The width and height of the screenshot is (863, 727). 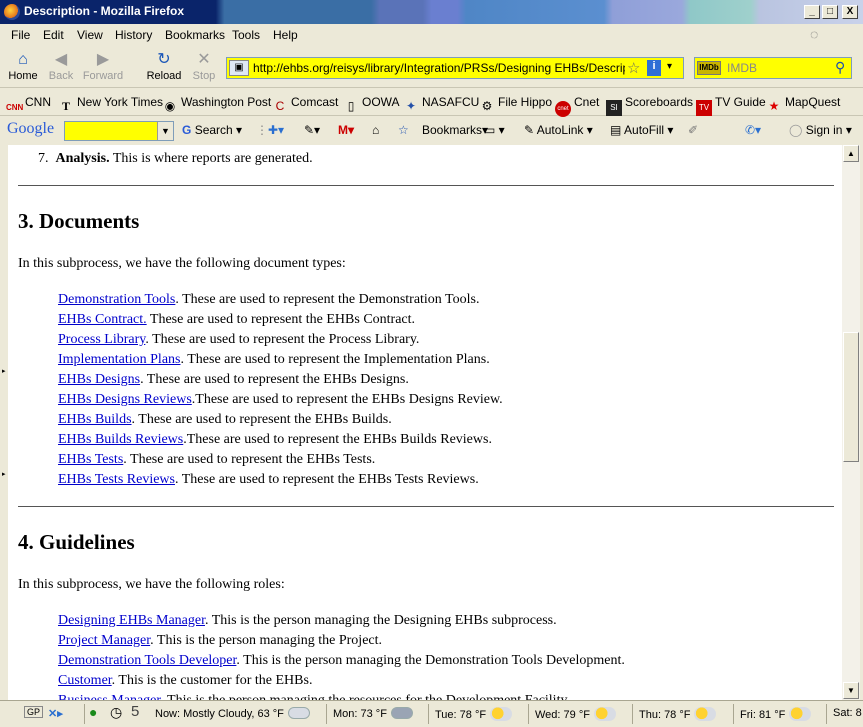 What do you see at coordinates (4, 422) in the screenshot?
I see `sidebar-splitter: ▸ ▸` at bounding box center [4, 422].